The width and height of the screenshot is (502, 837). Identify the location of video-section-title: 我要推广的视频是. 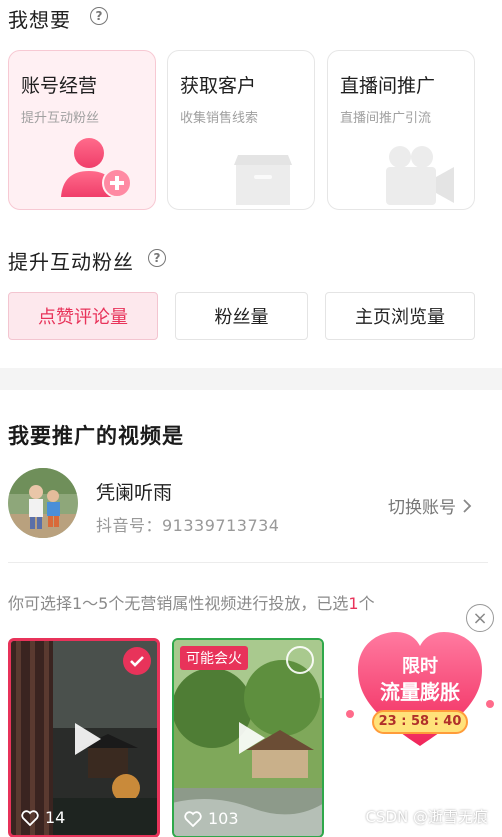
(96, 436).